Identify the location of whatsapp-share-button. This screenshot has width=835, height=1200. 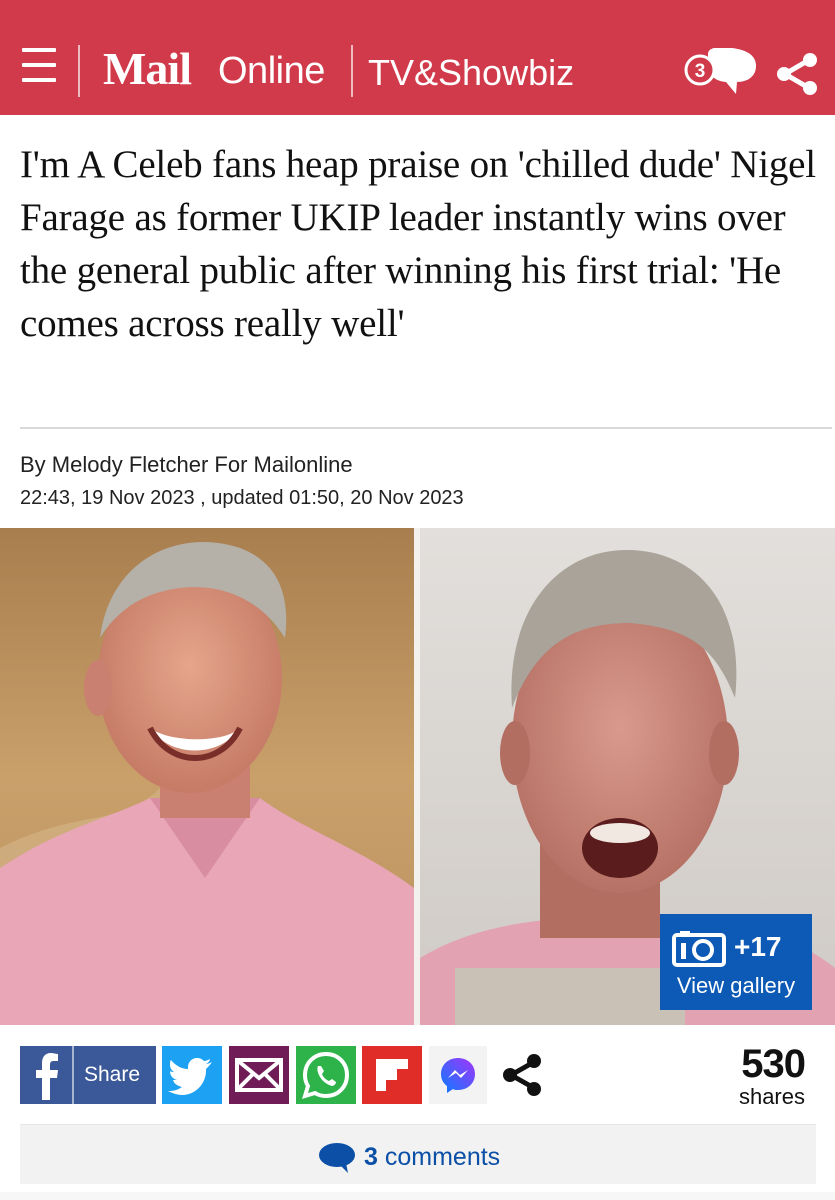
(326, 1075).